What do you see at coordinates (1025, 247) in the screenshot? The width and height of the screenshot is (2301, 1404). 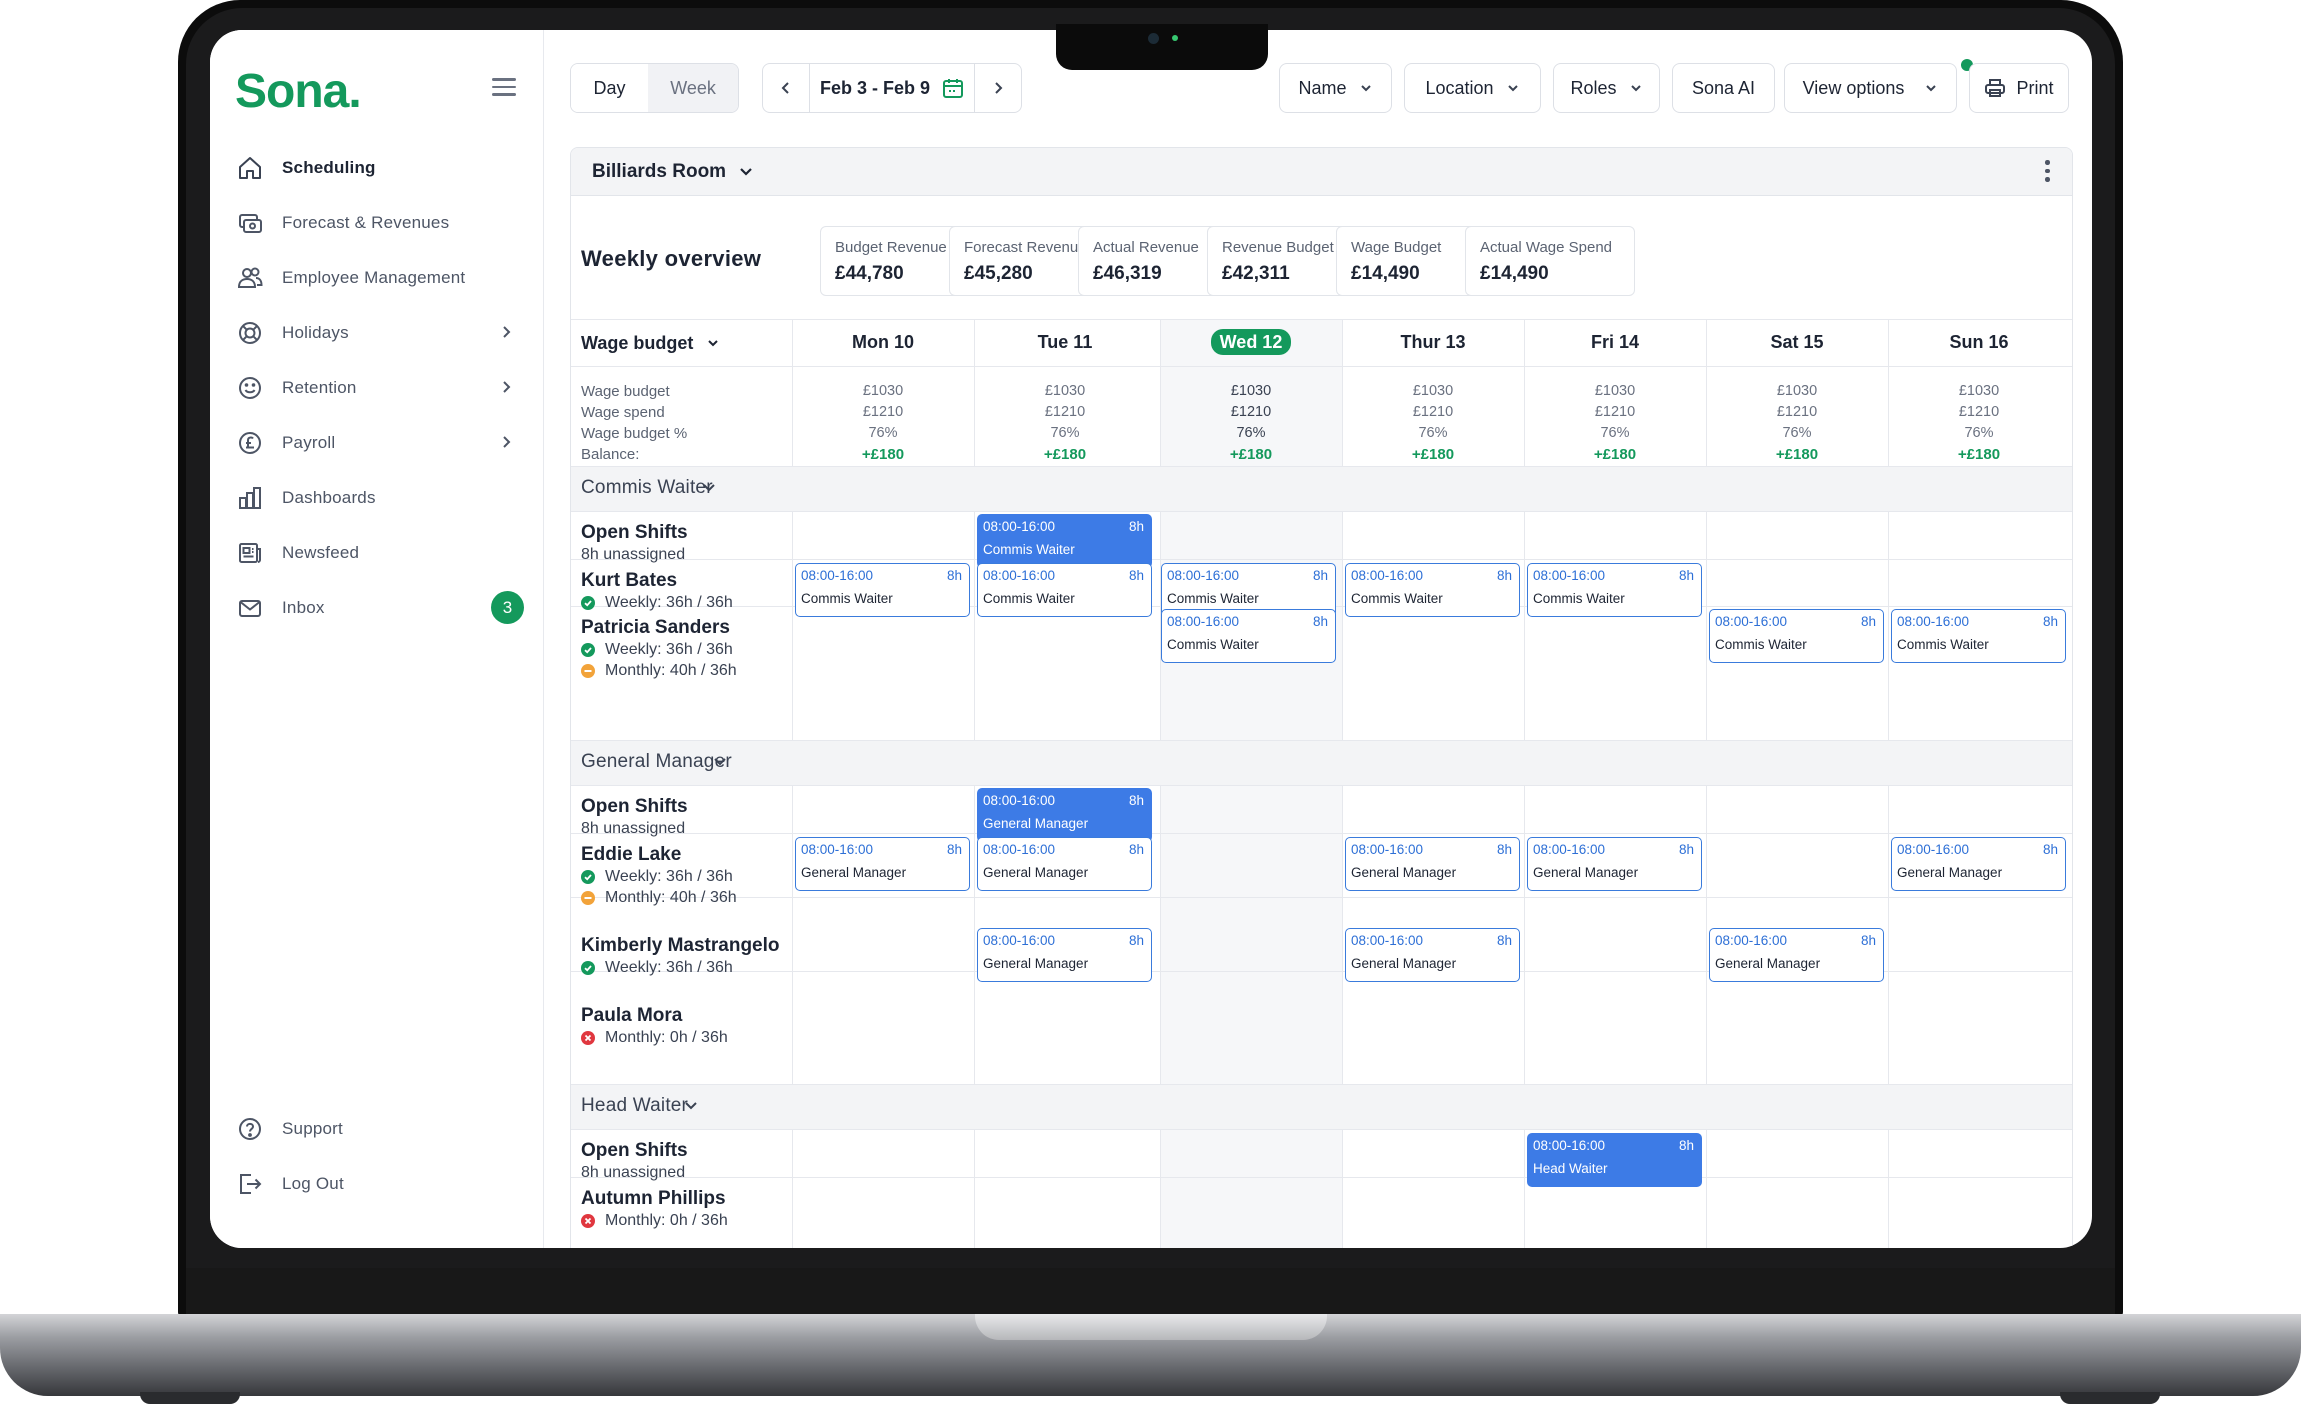 I see `kpi-label: Forecast Revenue` at bounding box center [1025, 247].